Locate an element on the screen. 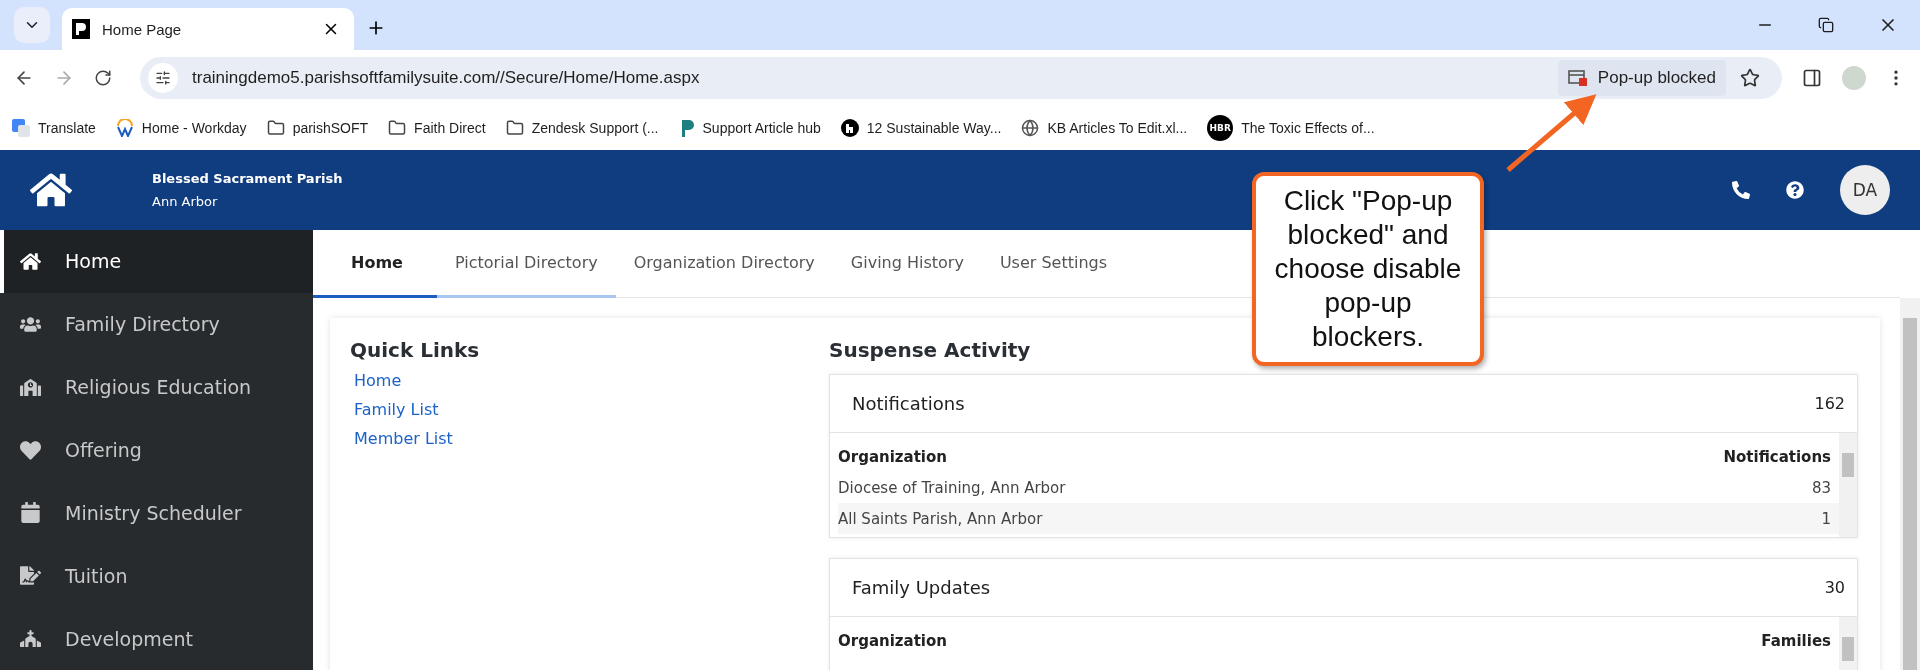  column-header: Families is located at coordinates (1796, 640).